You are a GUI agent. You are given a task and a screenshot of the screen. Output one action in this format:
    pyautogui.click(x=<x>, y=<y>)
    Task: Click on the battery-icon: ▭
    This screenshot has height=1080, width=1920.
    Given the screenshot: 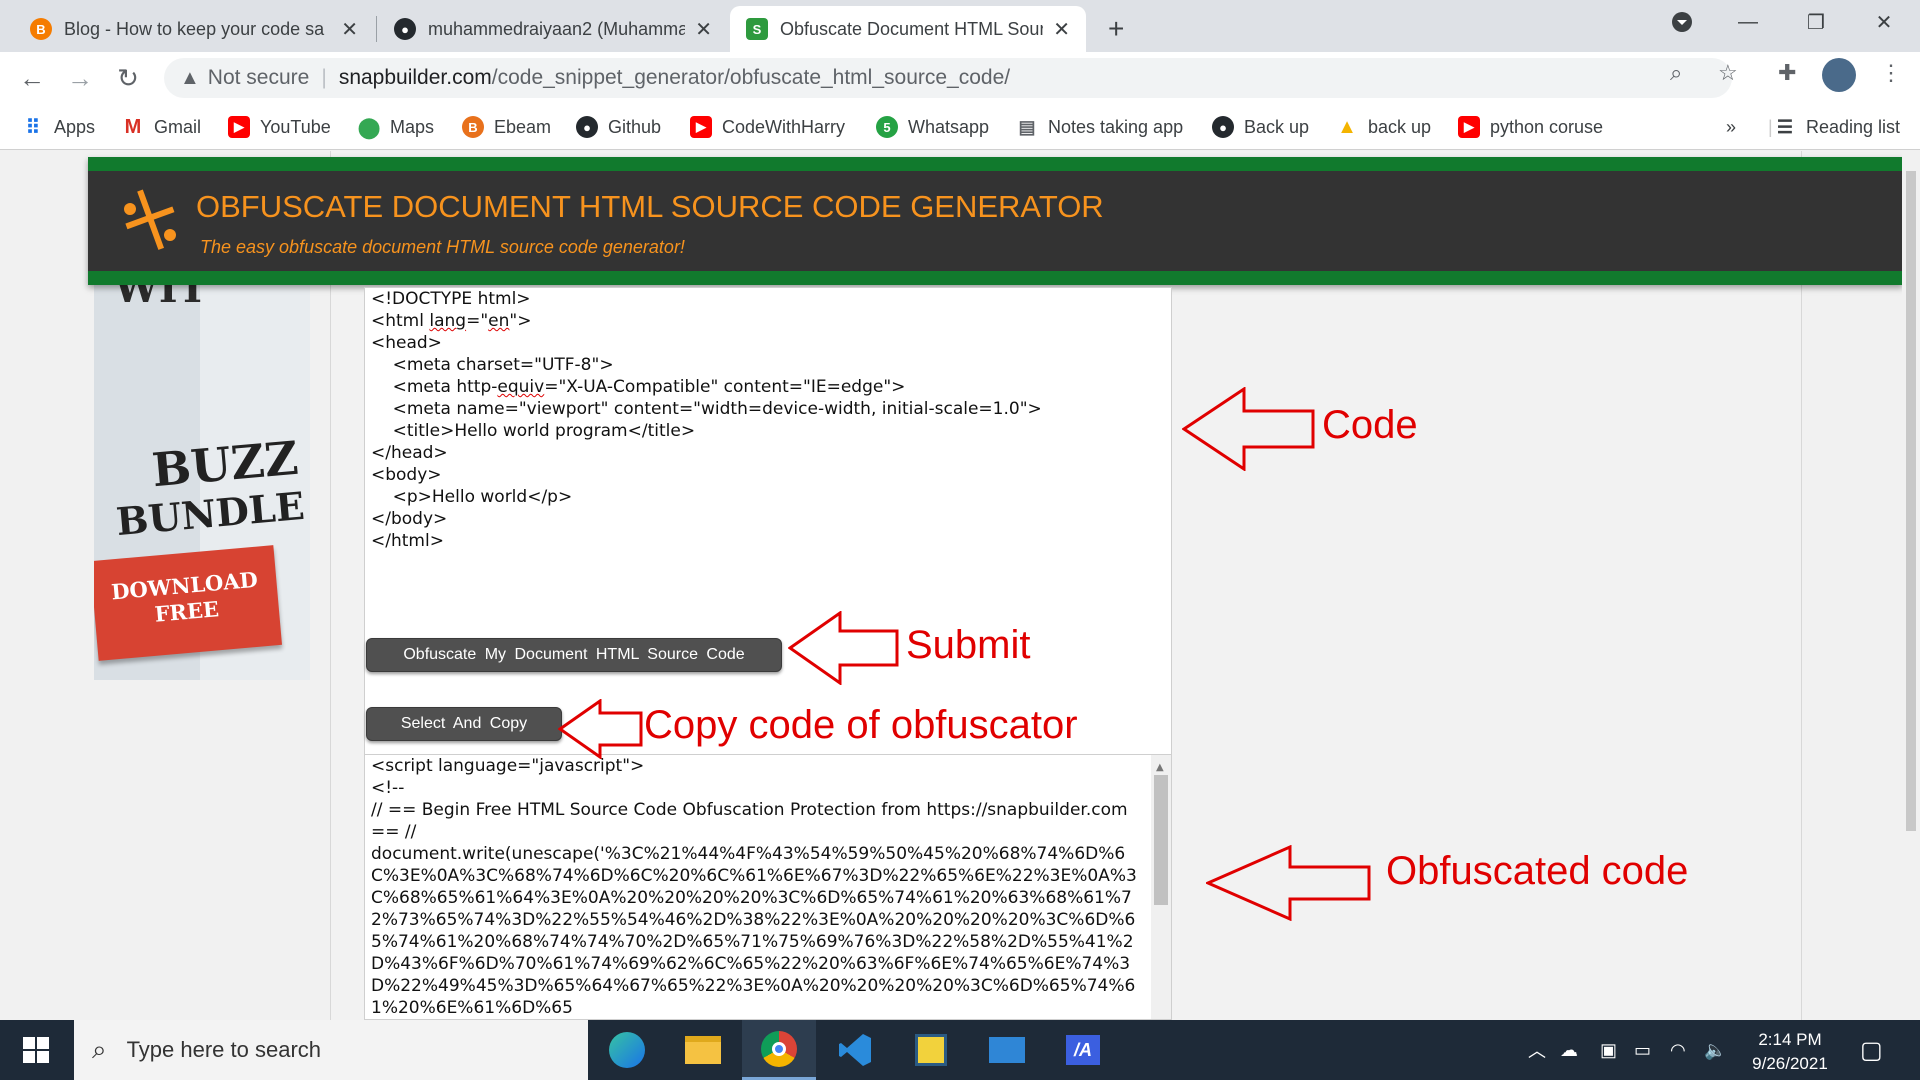 What is the action you would take?
    pyautogui.click(x=1642, y=1050)
    